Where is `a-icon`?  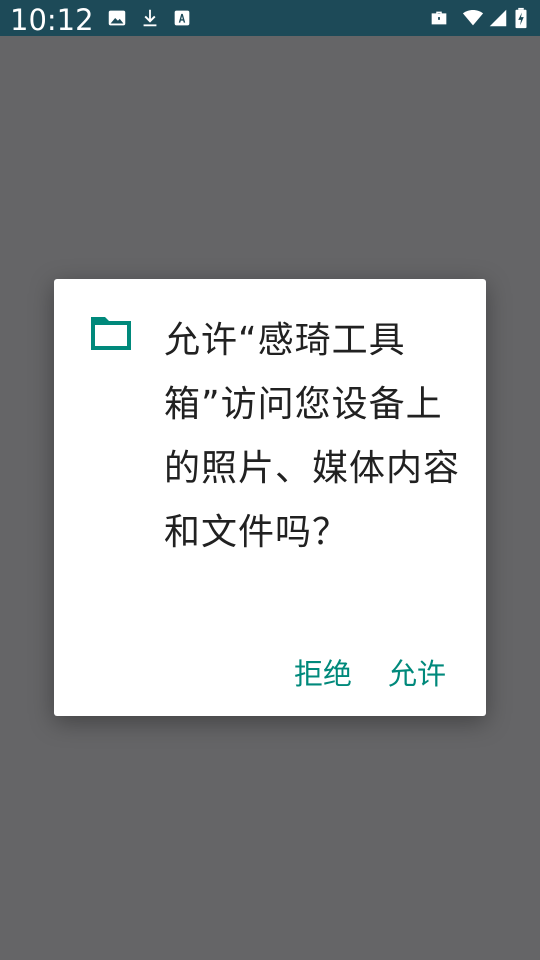
a-icon is located at coordinates (182, 18).